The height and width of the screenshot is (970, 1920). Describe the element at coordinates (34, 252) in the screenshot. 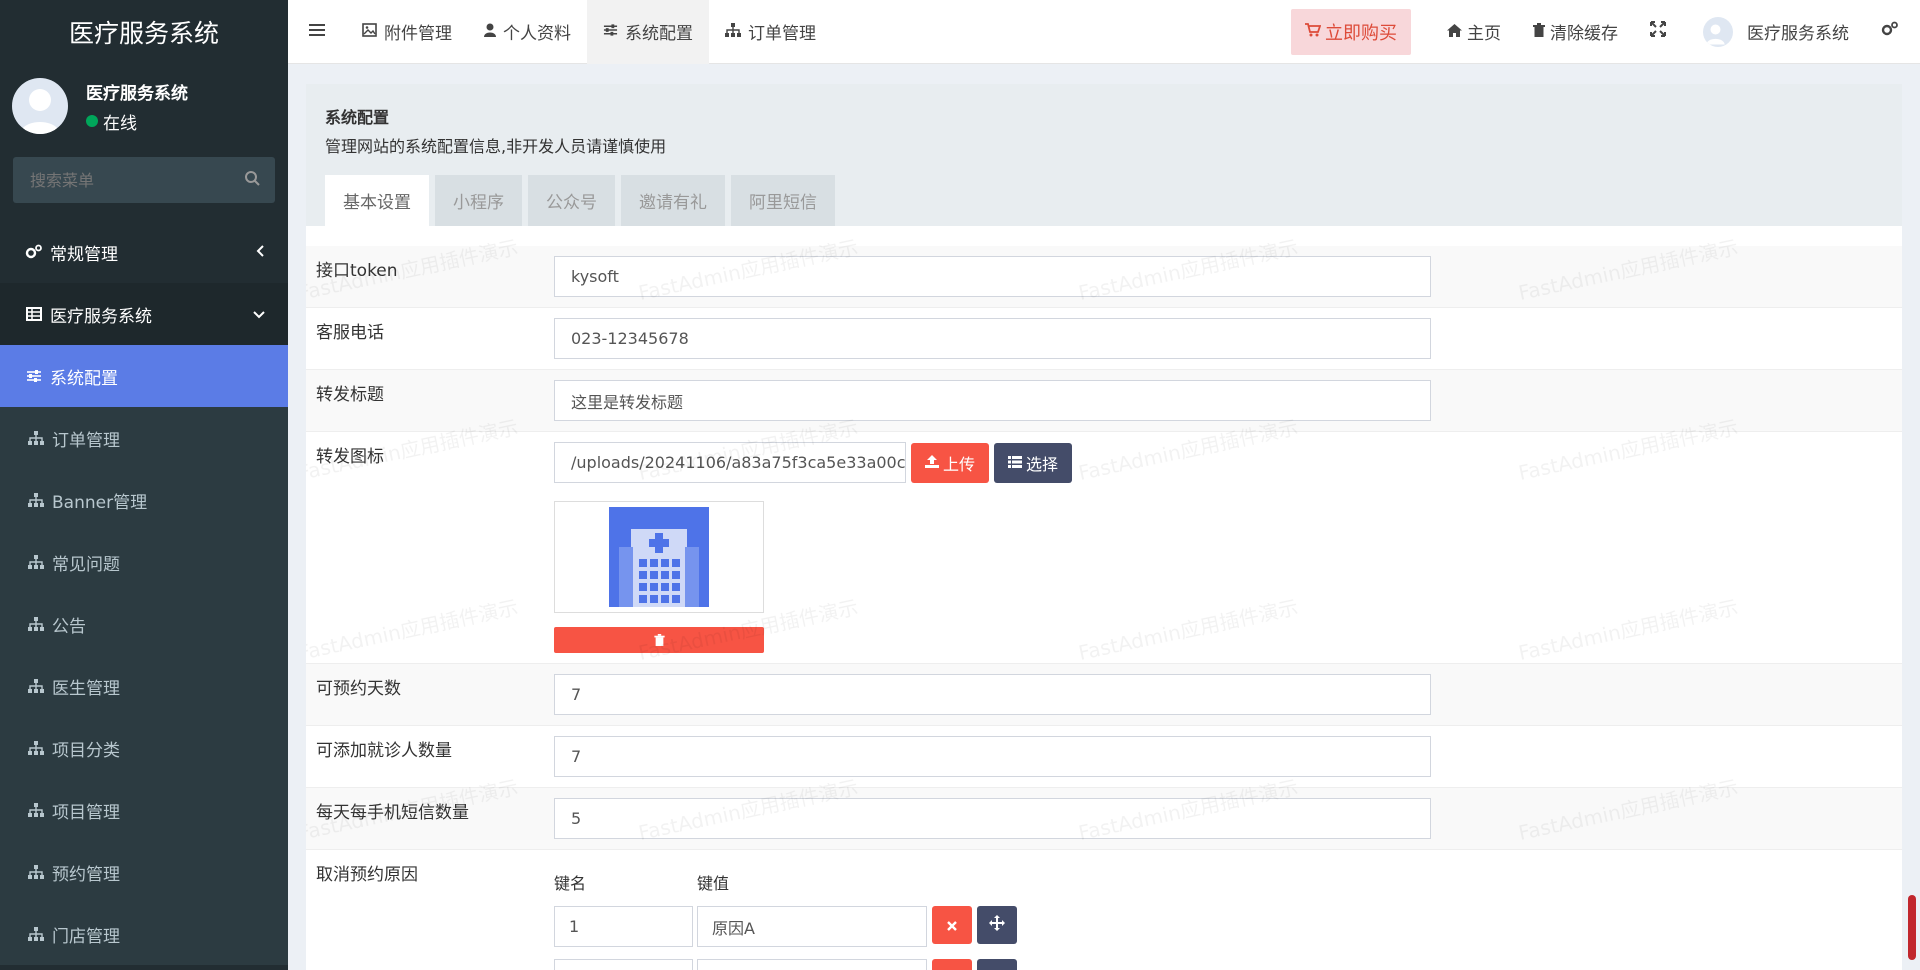

I see `gears-icon` at that location.